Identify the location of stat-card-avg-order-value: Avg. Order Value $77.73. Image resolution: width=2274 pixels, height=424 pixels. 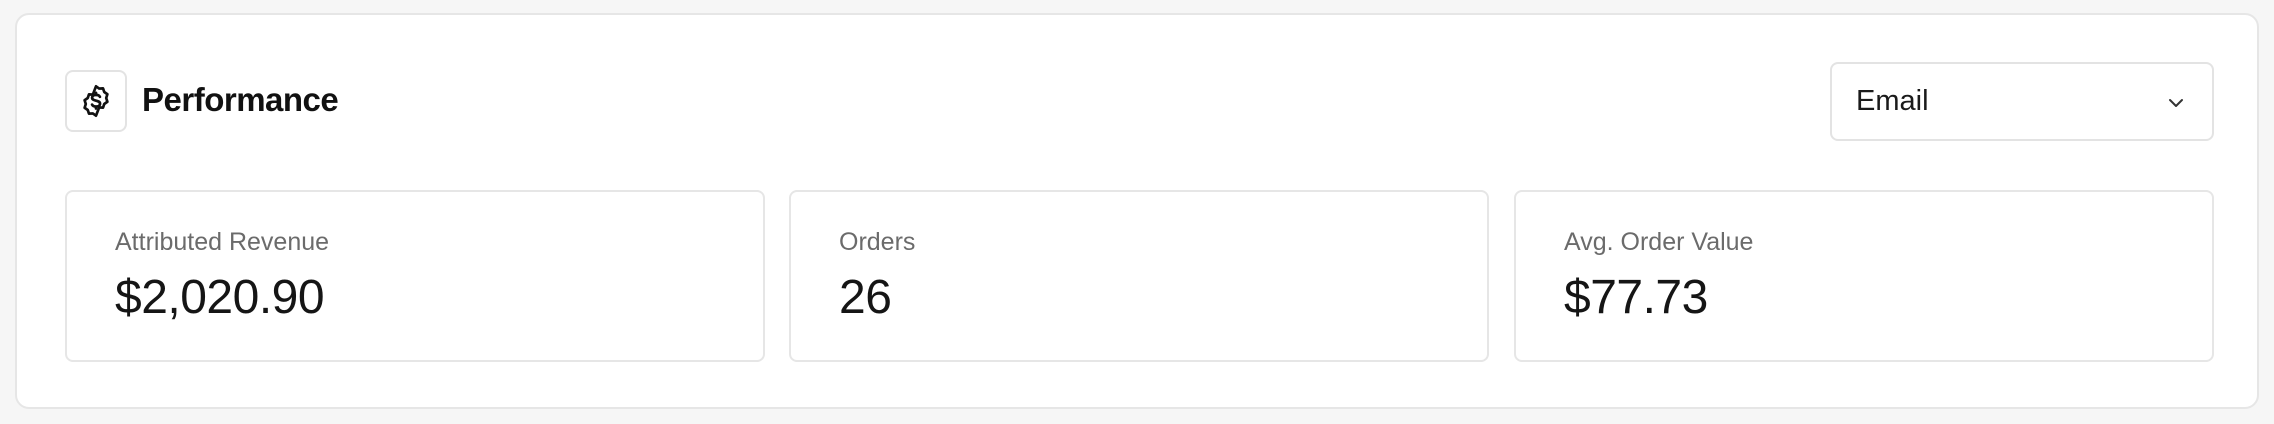
(1864, 276).